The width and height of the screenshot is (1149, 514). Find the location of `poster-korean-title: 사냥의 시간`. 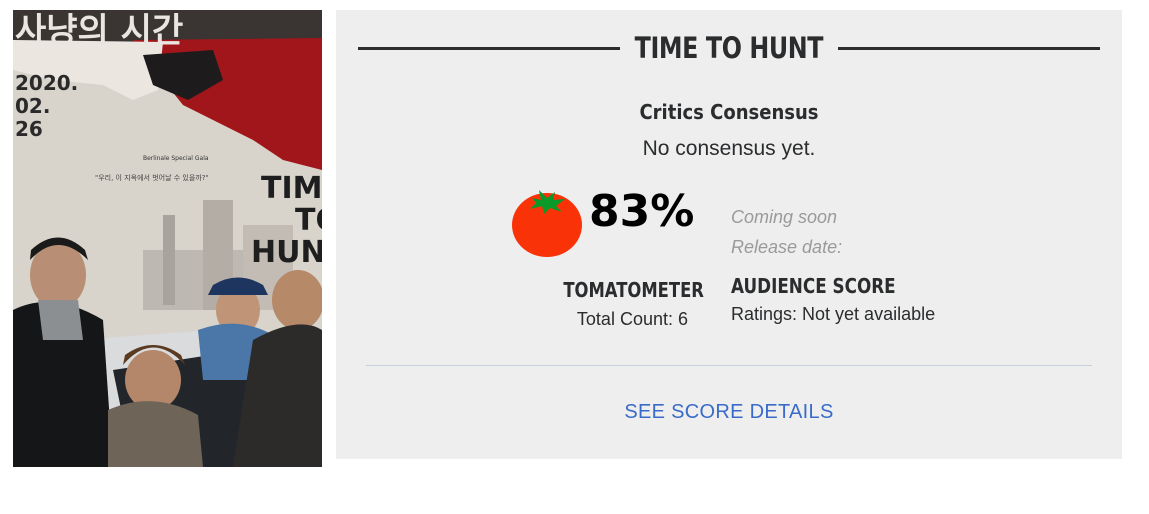

poster-korean-title: 사냥의 시간 is located at coordinates (99, 31).